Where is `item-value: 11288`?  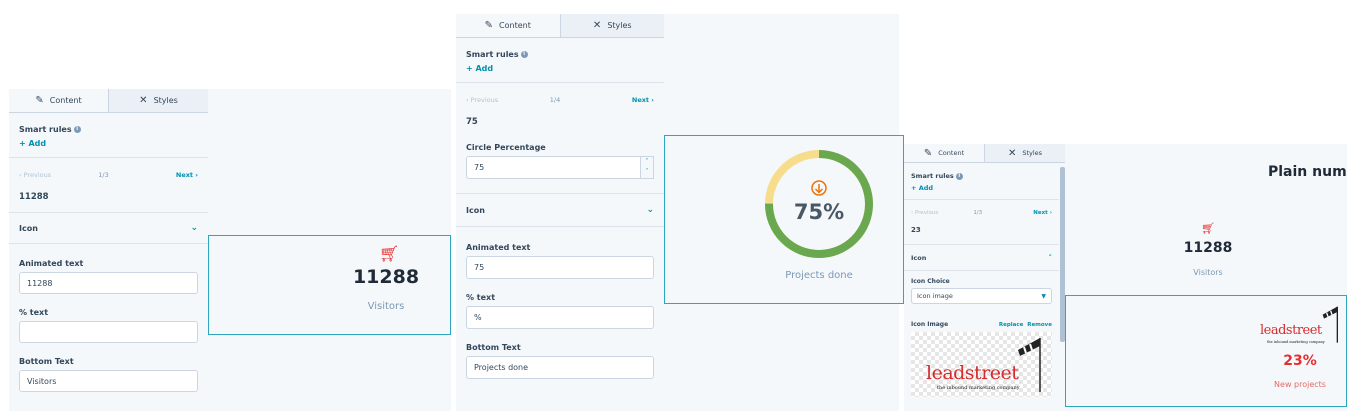
item-value: 11288 is located at coordinates (34, 197).